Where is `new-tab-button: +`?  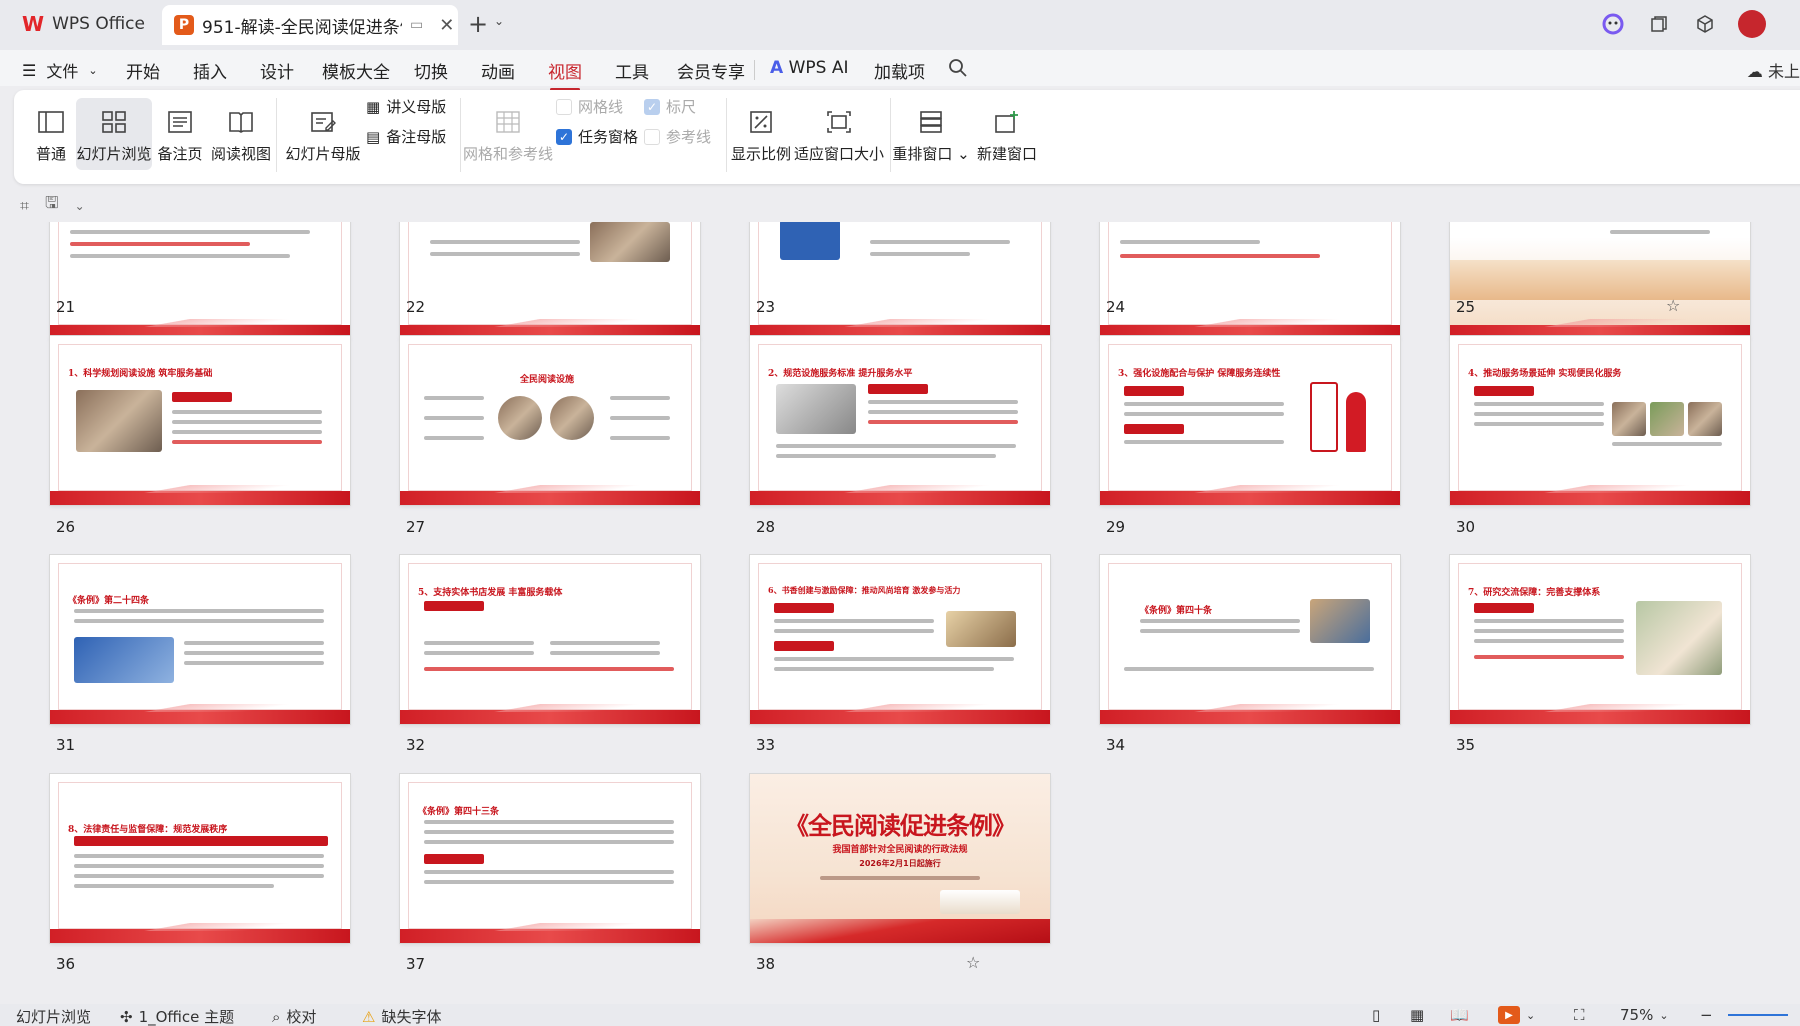 new-tab-button: + is located at coordinates (478, 24).